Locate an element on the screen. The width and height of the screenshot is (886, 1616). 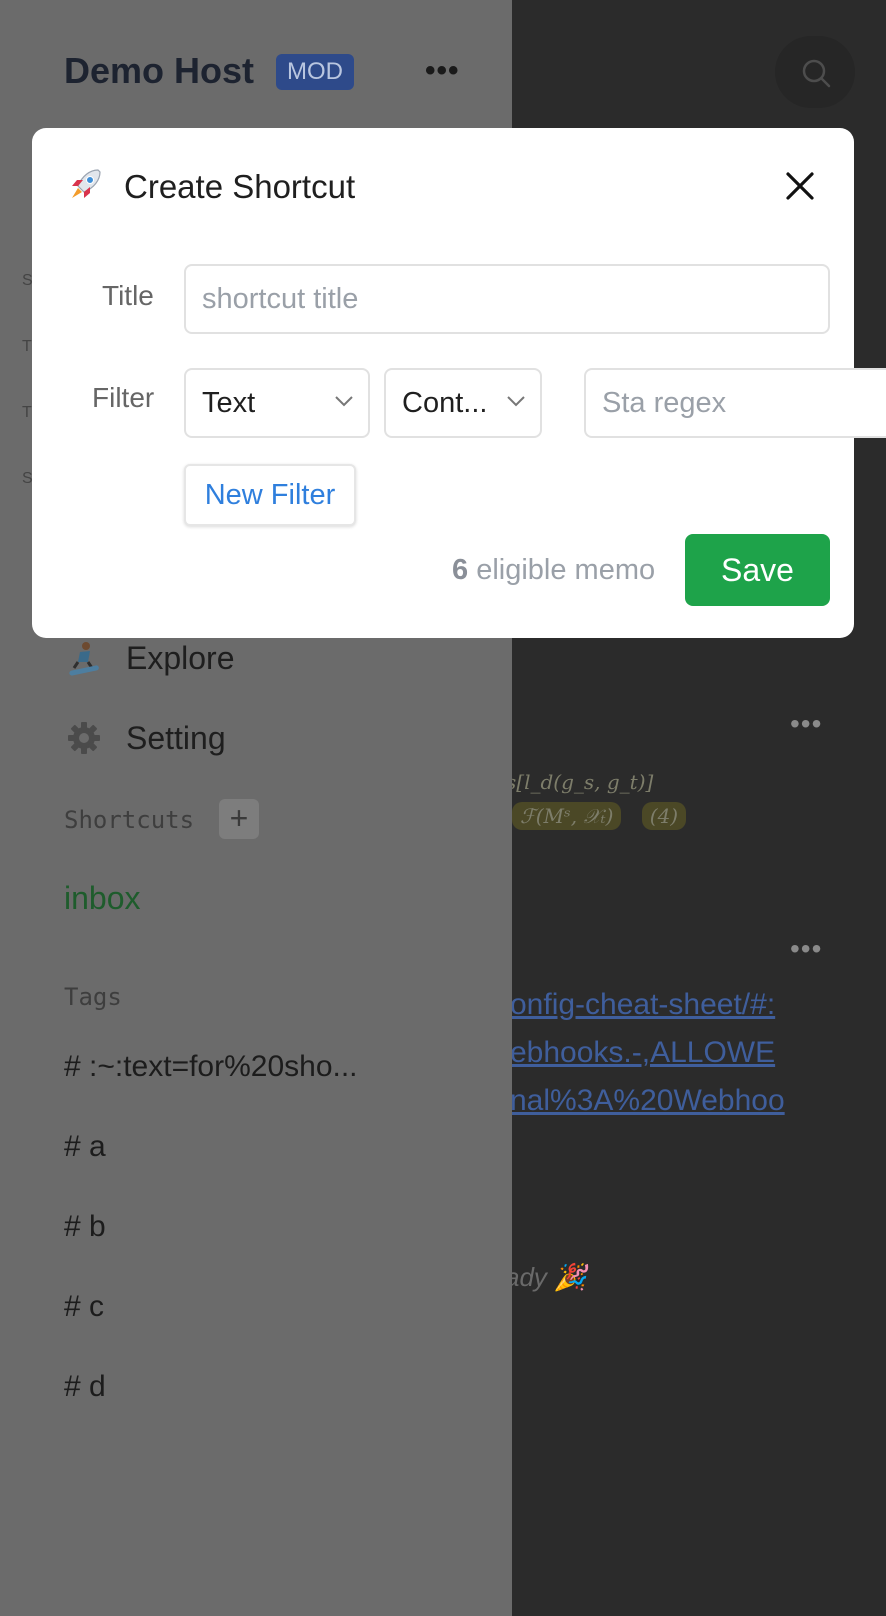
close-icon is located at coordinates (800, 186).